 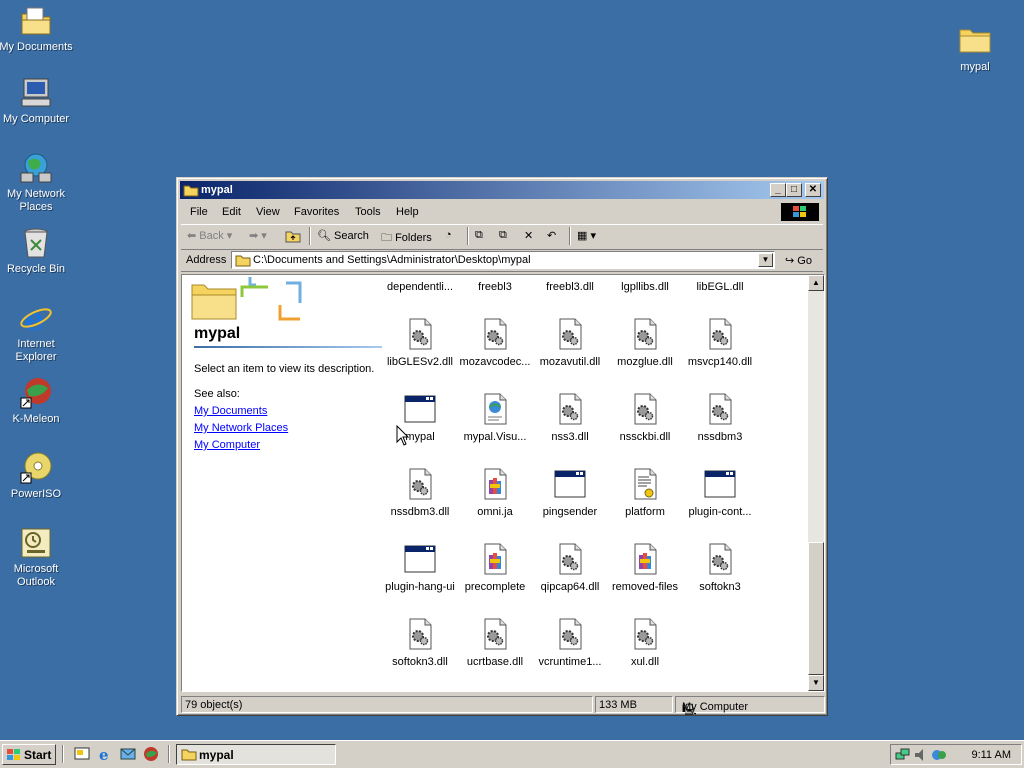 I want to click on search-button: 🔍︎ Search, so click(x=343, y=235).